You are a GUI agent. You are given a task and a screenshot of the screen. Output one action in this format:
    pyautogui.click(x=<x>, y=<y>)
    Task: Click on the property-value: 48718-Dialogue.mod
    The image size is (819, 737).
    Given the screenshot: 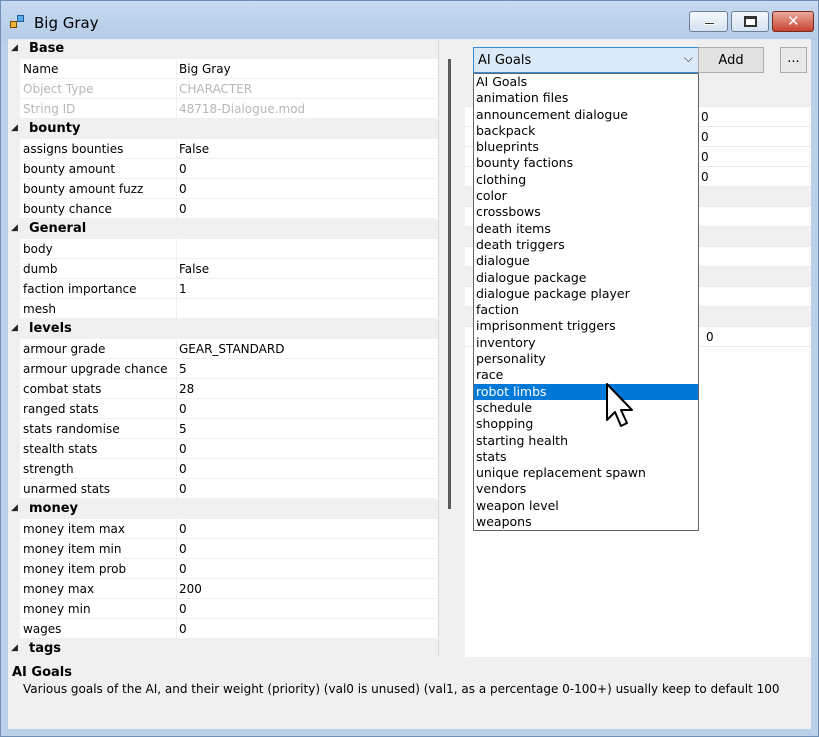 What is the action you would take?
    pyautogui.click(x=308, y=109)
    